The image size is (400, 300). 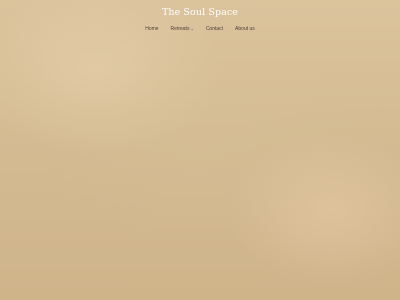 I want to click on nav-item-home: Home, so click(x=151, y=29).